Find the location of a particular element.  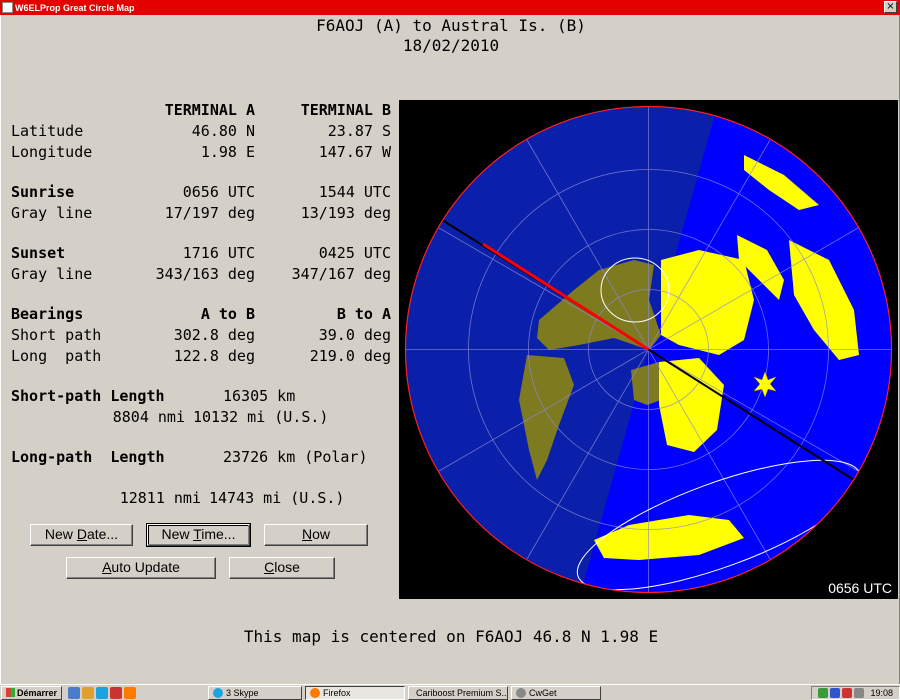

task-firefox: Firefox is located at coordinates (355, 692).